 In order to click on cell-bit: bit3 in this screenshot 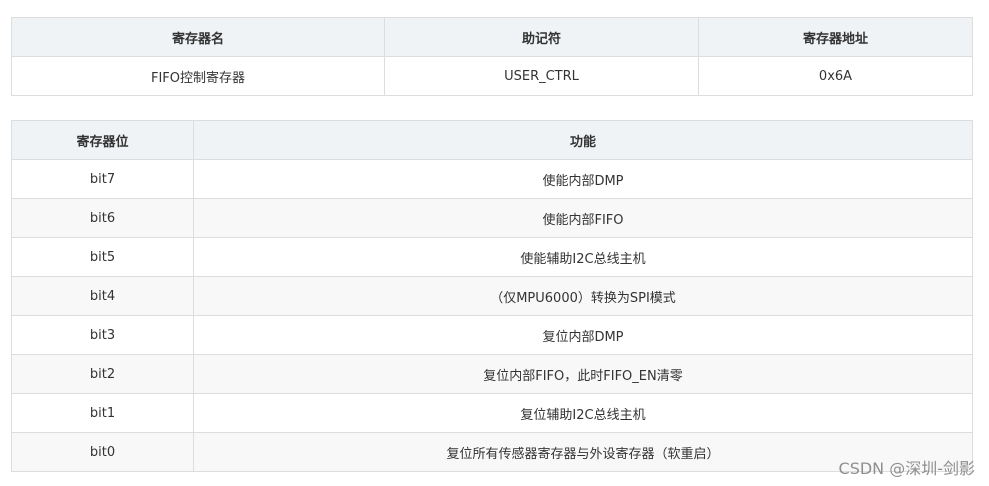, I will do `click(102, 335)`.